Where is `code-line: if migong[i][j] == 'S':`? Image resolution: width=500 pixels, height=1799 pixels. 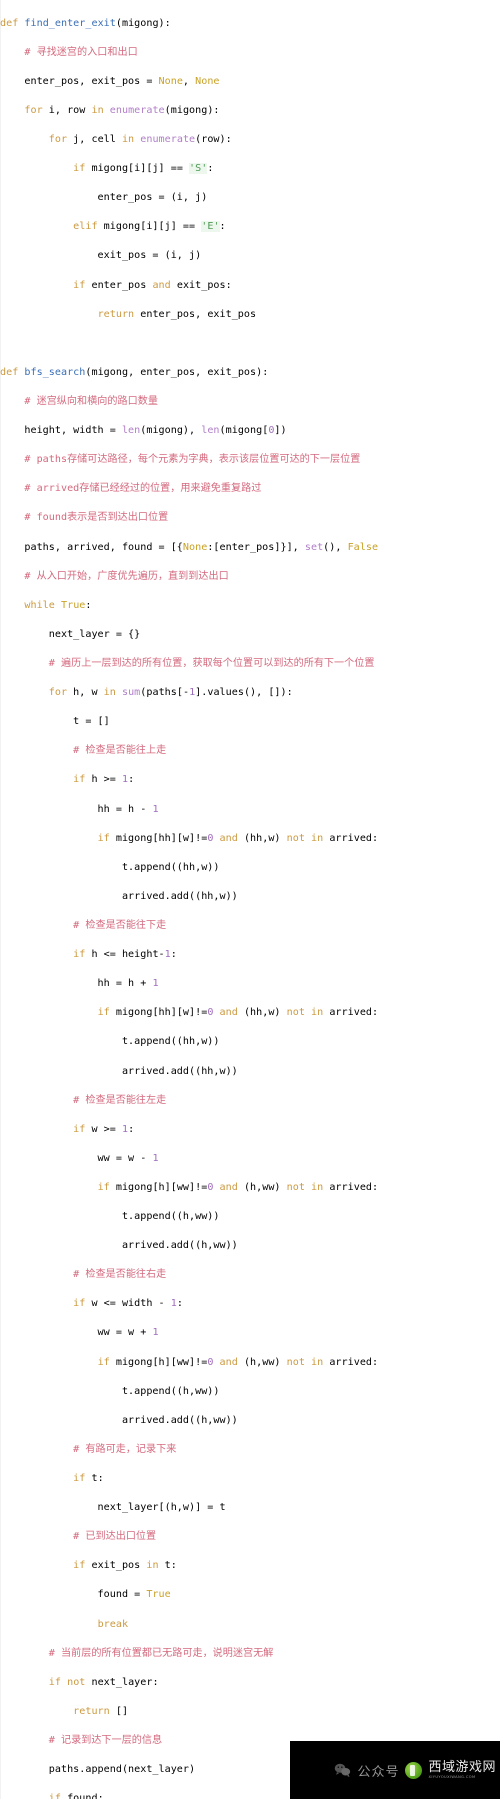 code-line: if migong[i][j] == 'S': is located at coordinates (143, 169).